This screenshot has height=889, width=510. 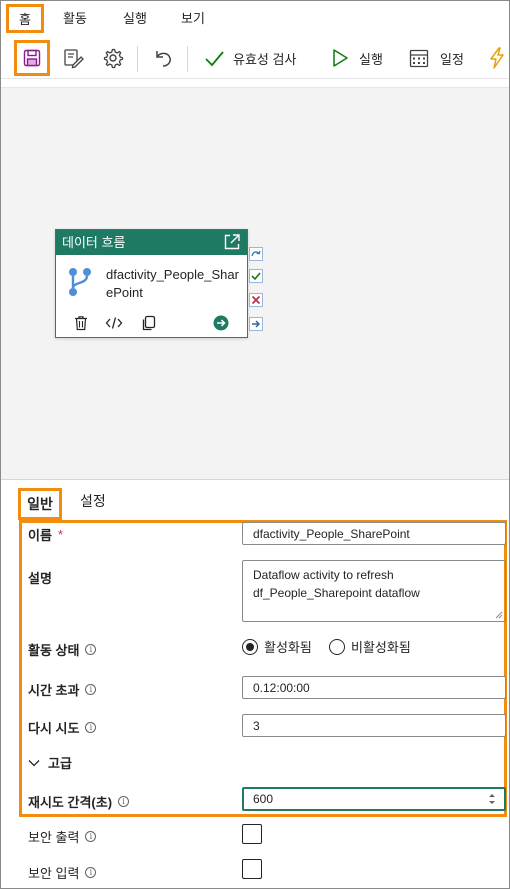 I want to click on copy-button, so click(x=149, y=323).